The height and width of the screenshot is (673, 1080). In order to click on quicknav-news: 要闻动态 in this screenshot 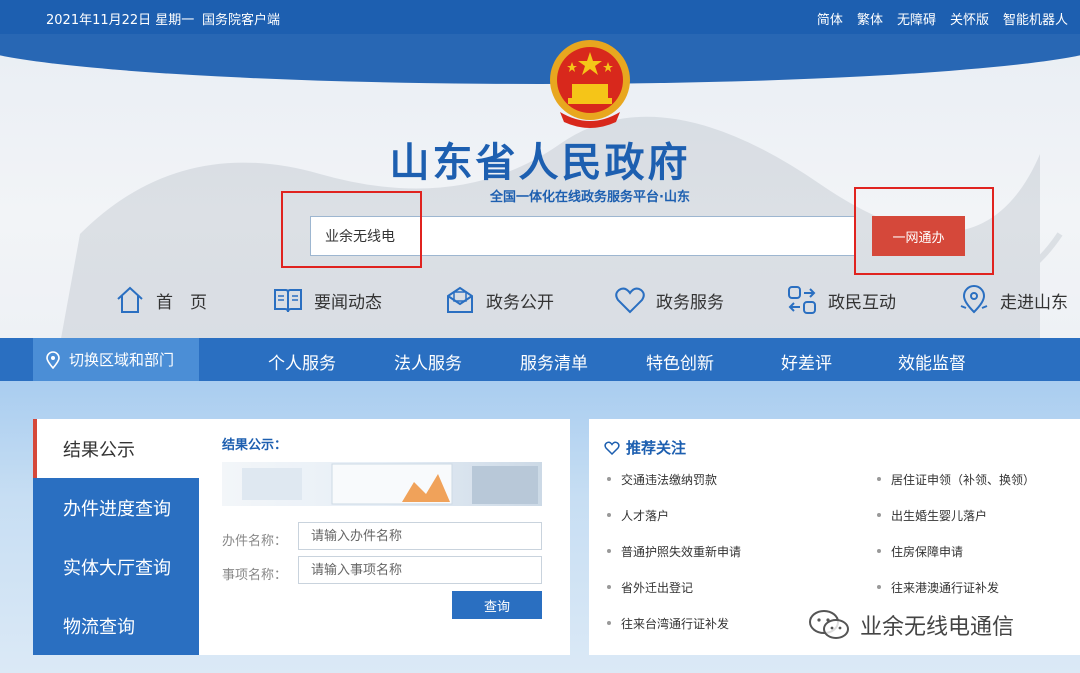, I will do `click(327, 300)`.